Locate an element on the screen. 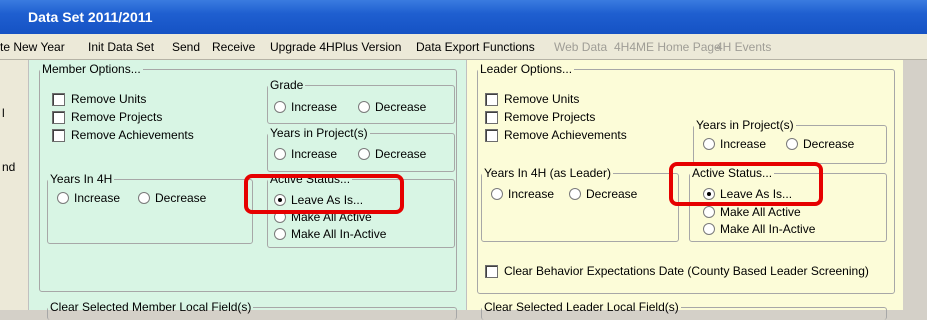  leader-years-4h-increase-radio is located at coordinates (497, 194).